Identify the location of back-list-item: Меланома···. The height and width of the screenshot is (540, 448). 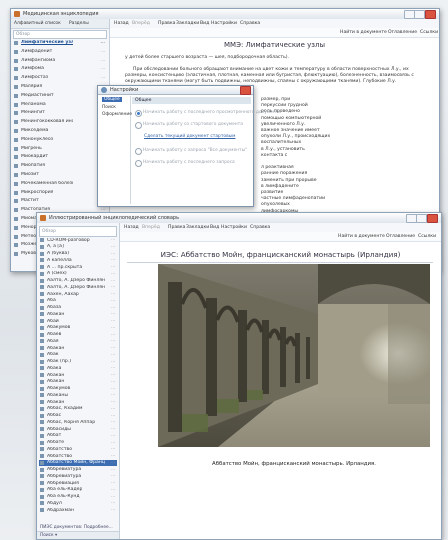
(60, 105).